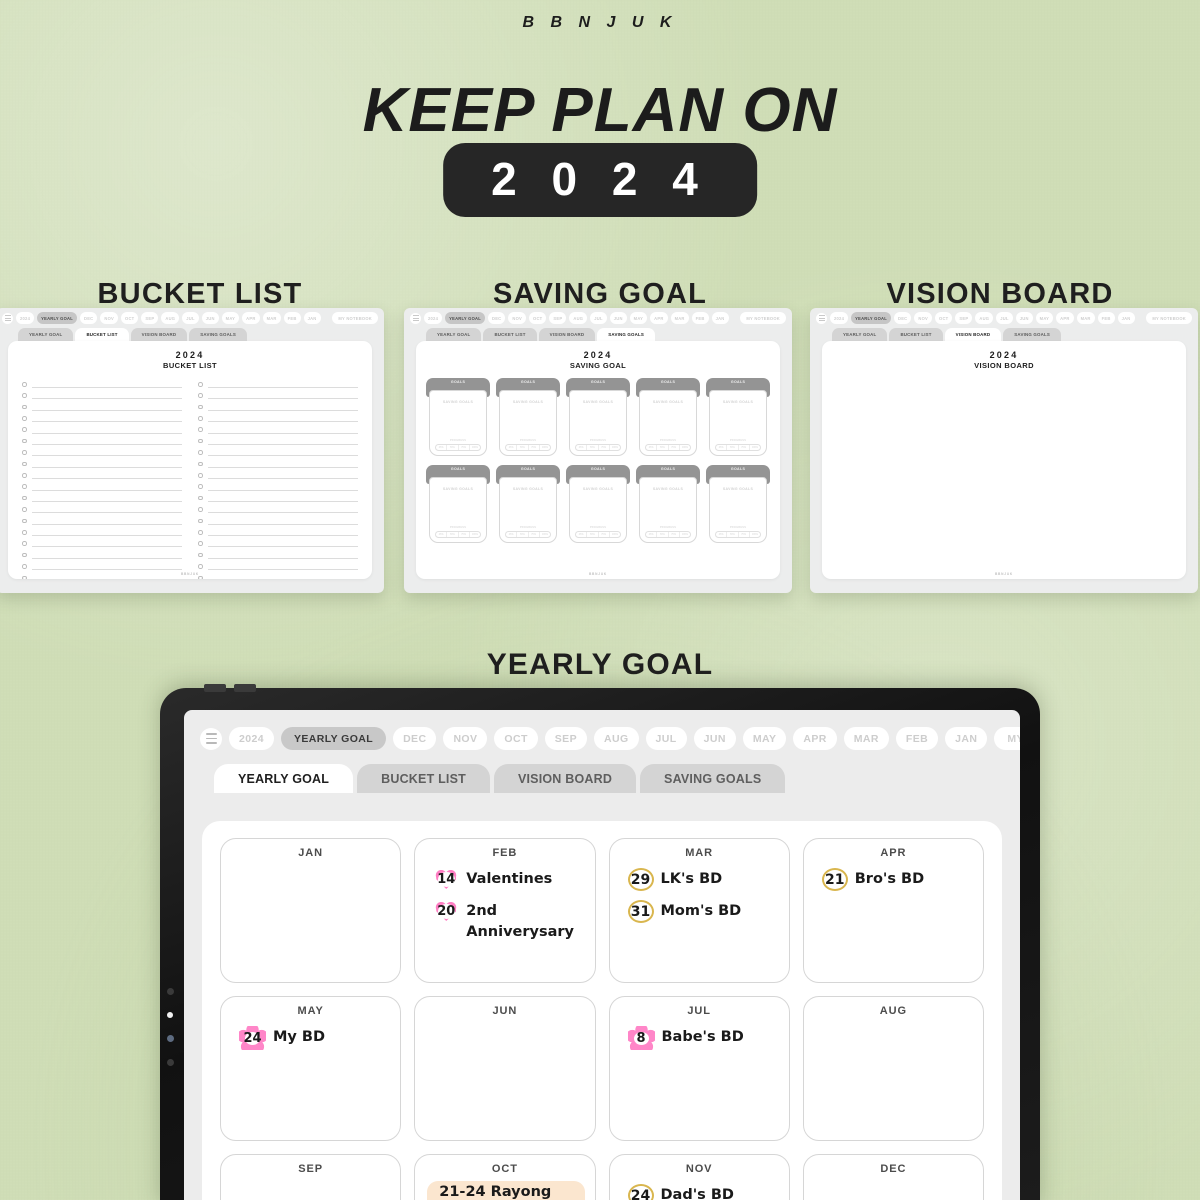 Image resolution: width=1200 pixels, height=1200 pixels. What do you see at coordinates (251, 738) in the screenshot?
I see `nav-pill-year: 2024` at bounding box center [251, 738].